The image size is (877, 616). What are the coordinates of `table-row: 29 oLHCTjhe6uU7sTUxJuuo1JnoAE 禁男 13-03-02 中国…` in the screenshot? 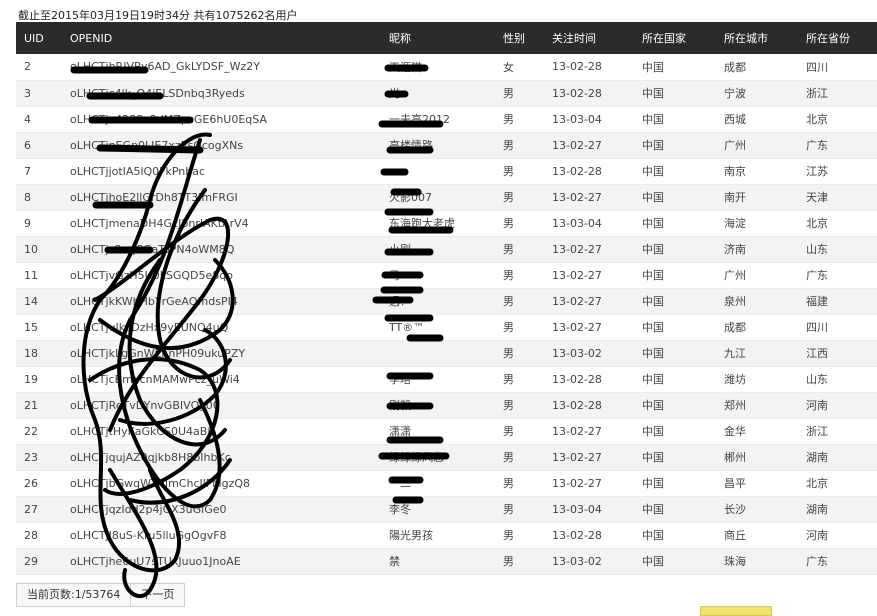 It's located at (446, 561).